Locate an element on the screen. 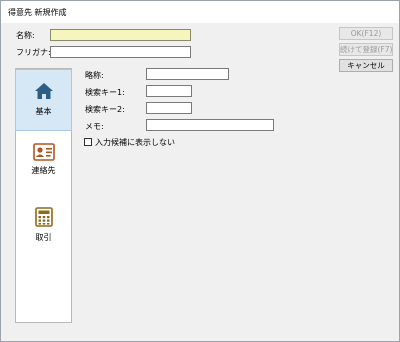  nav-label-basic: 基本 is located at coordinates (43, 111).